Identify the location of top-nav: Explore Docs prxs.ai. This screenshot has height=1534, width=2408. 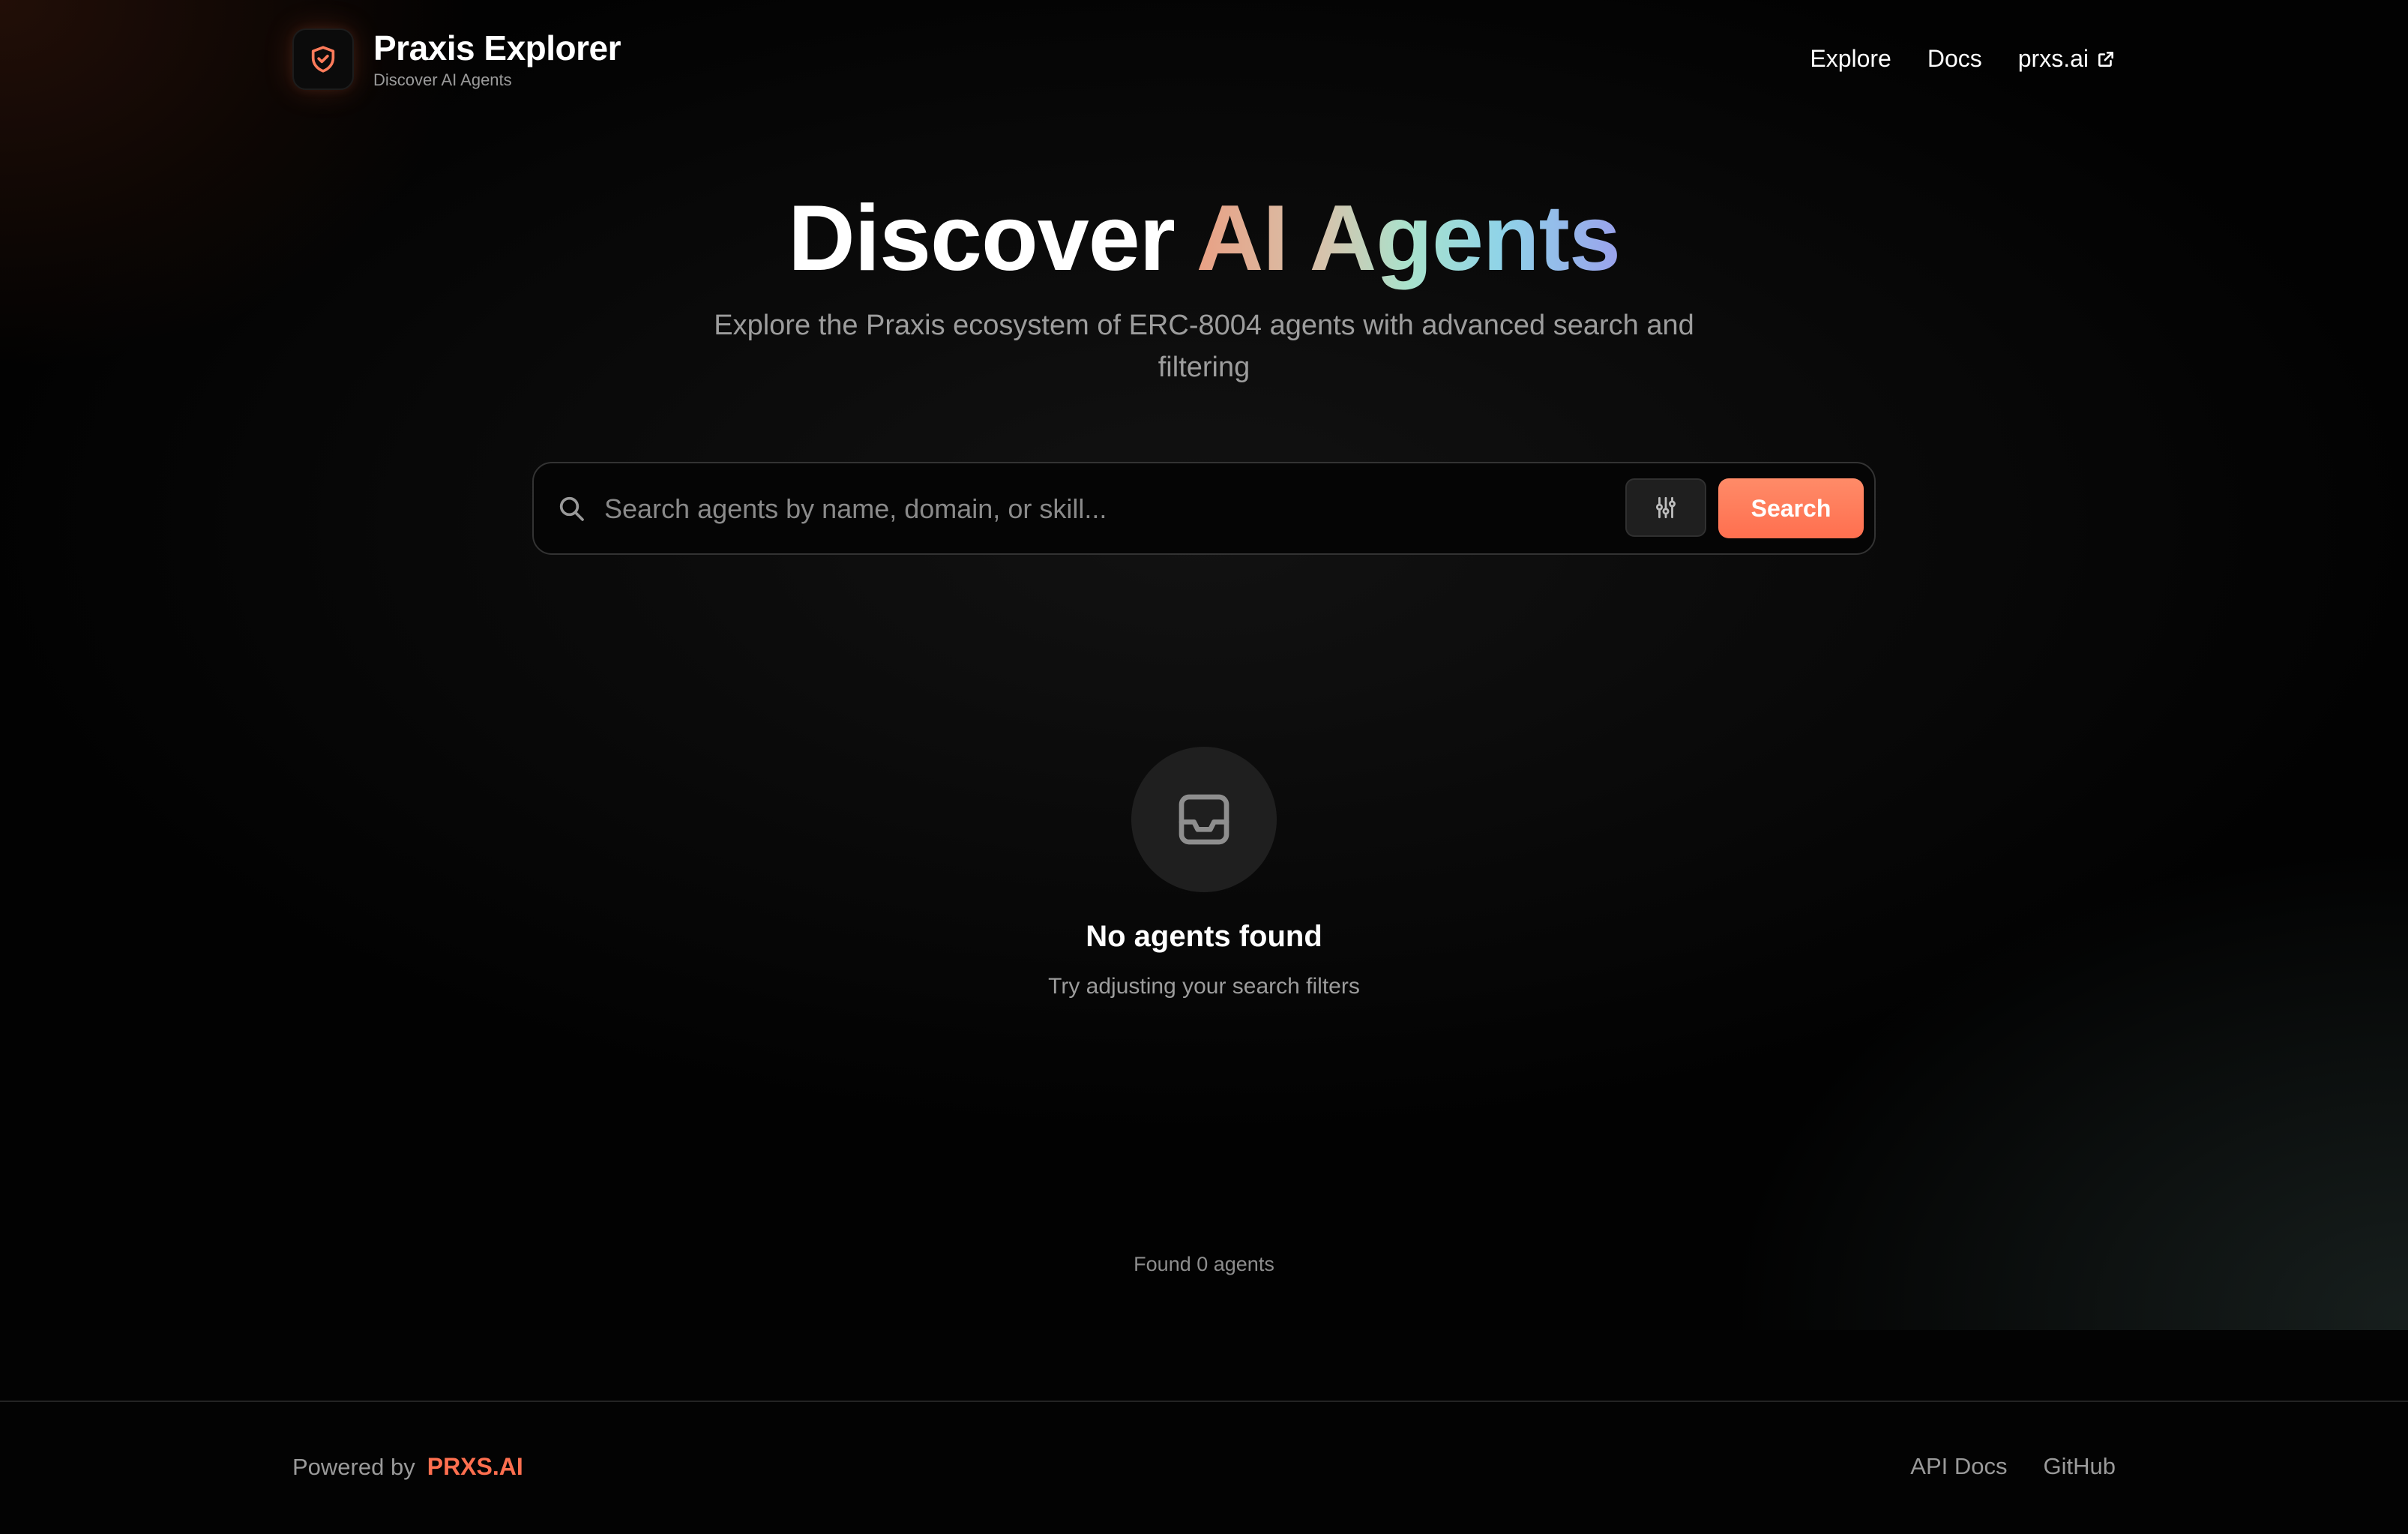
(1963, 59).